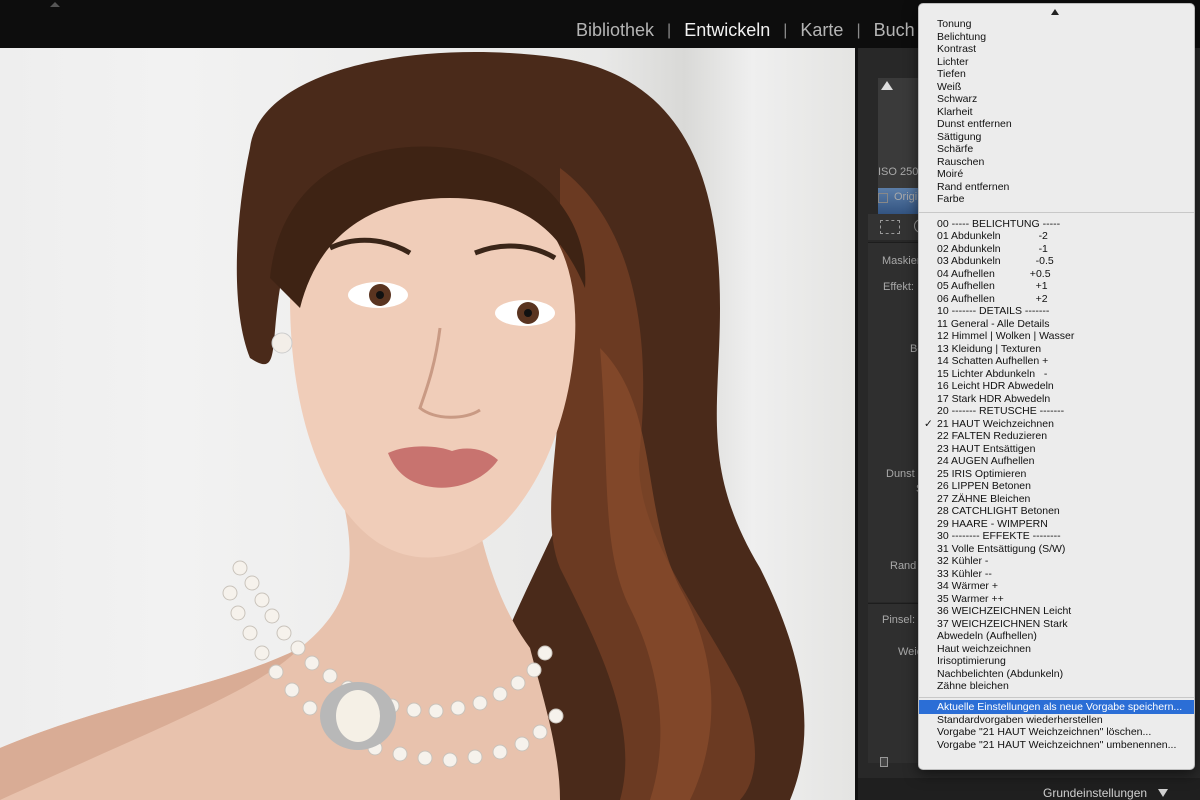 The image size is (1200, 800). Describe the element at coordinates (967, 586) in the screenshot. I see `menu-item-label: 34 Wärmer +` at that location.